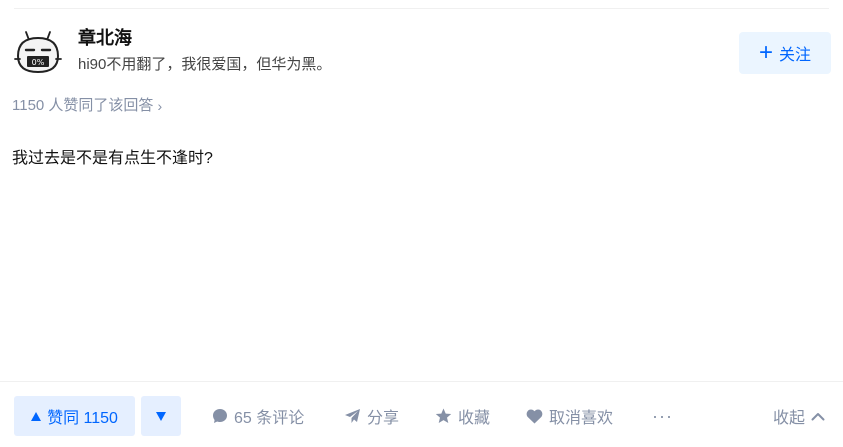 This screenshot has height=447, width=843. What do you see at coordinates (421, 414) in the screenshot?
I see `action-bar: 赞同 1150 65 条评论 分享 收藏 取消喜欢 ··· 收起` at bounding box center [421, 414].